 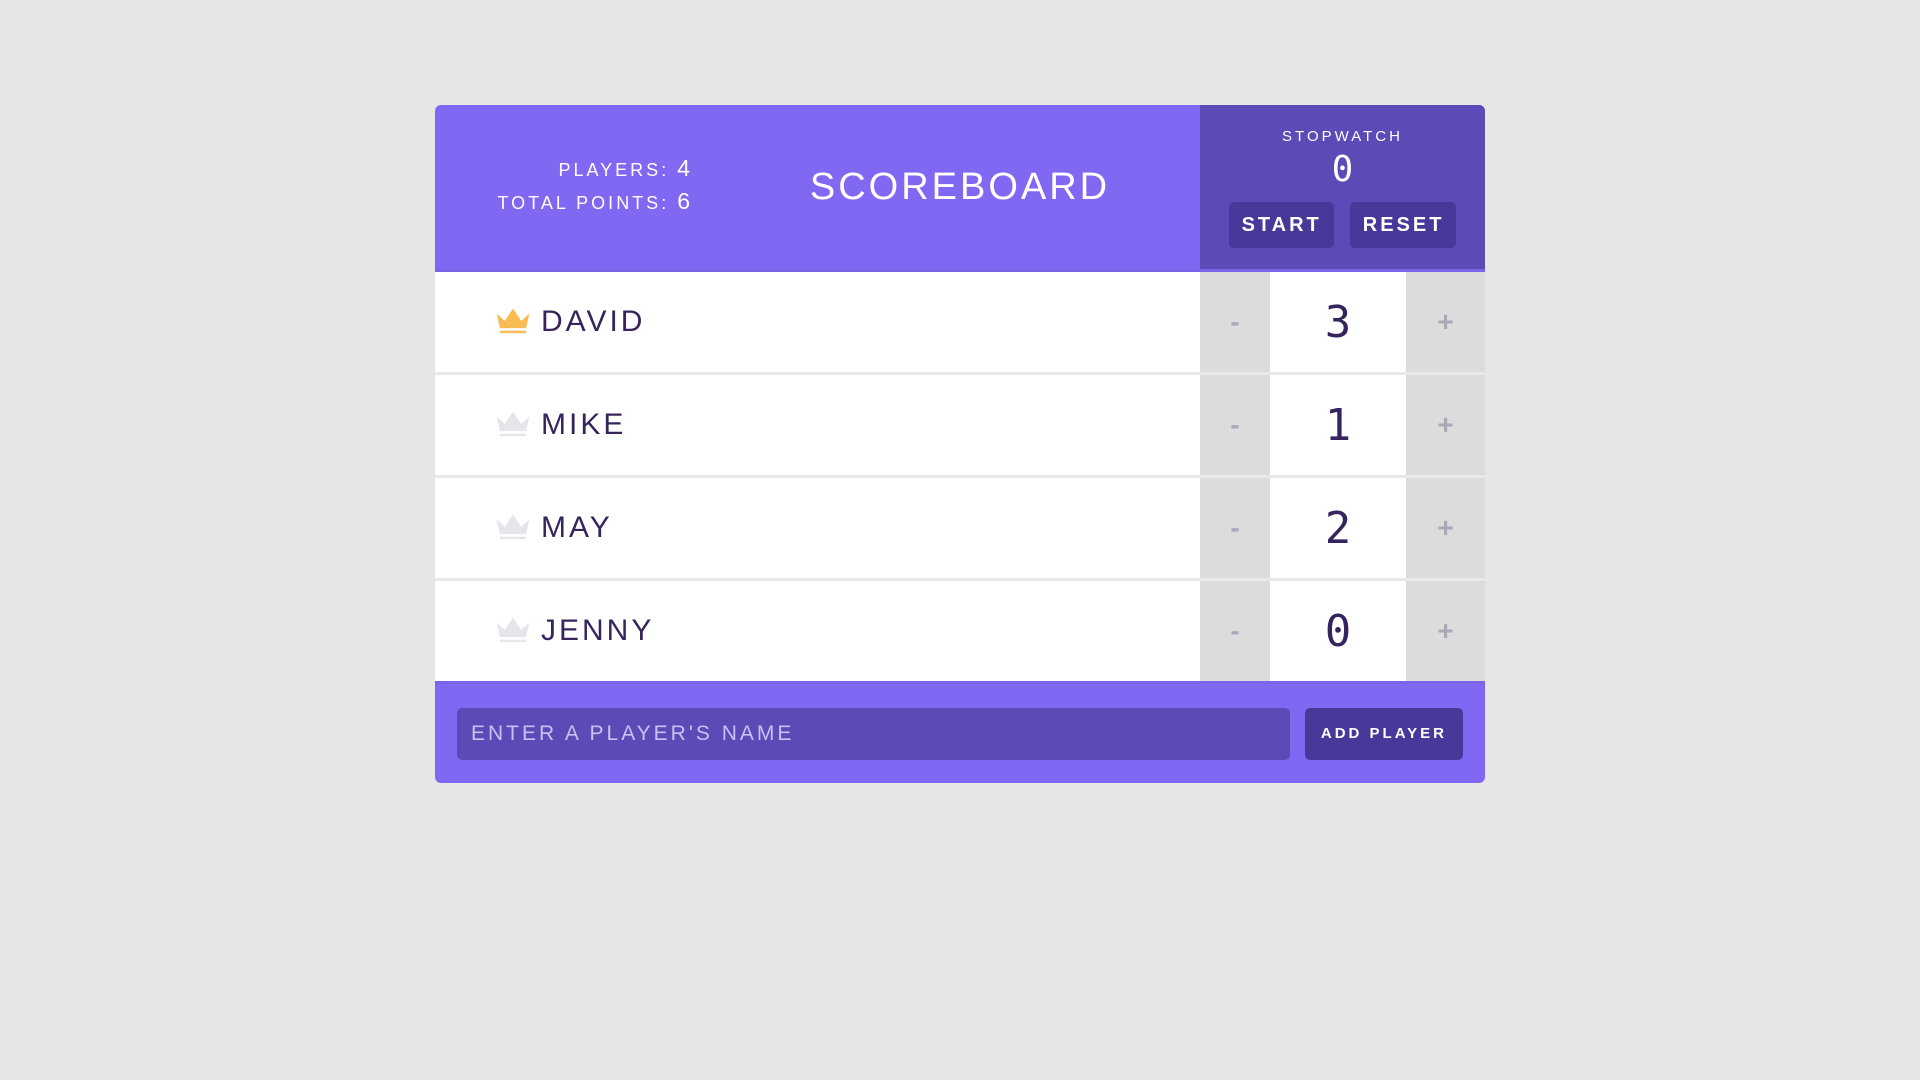 I want to click on score-counter: - 3 +, so click(x=1342, y=322).